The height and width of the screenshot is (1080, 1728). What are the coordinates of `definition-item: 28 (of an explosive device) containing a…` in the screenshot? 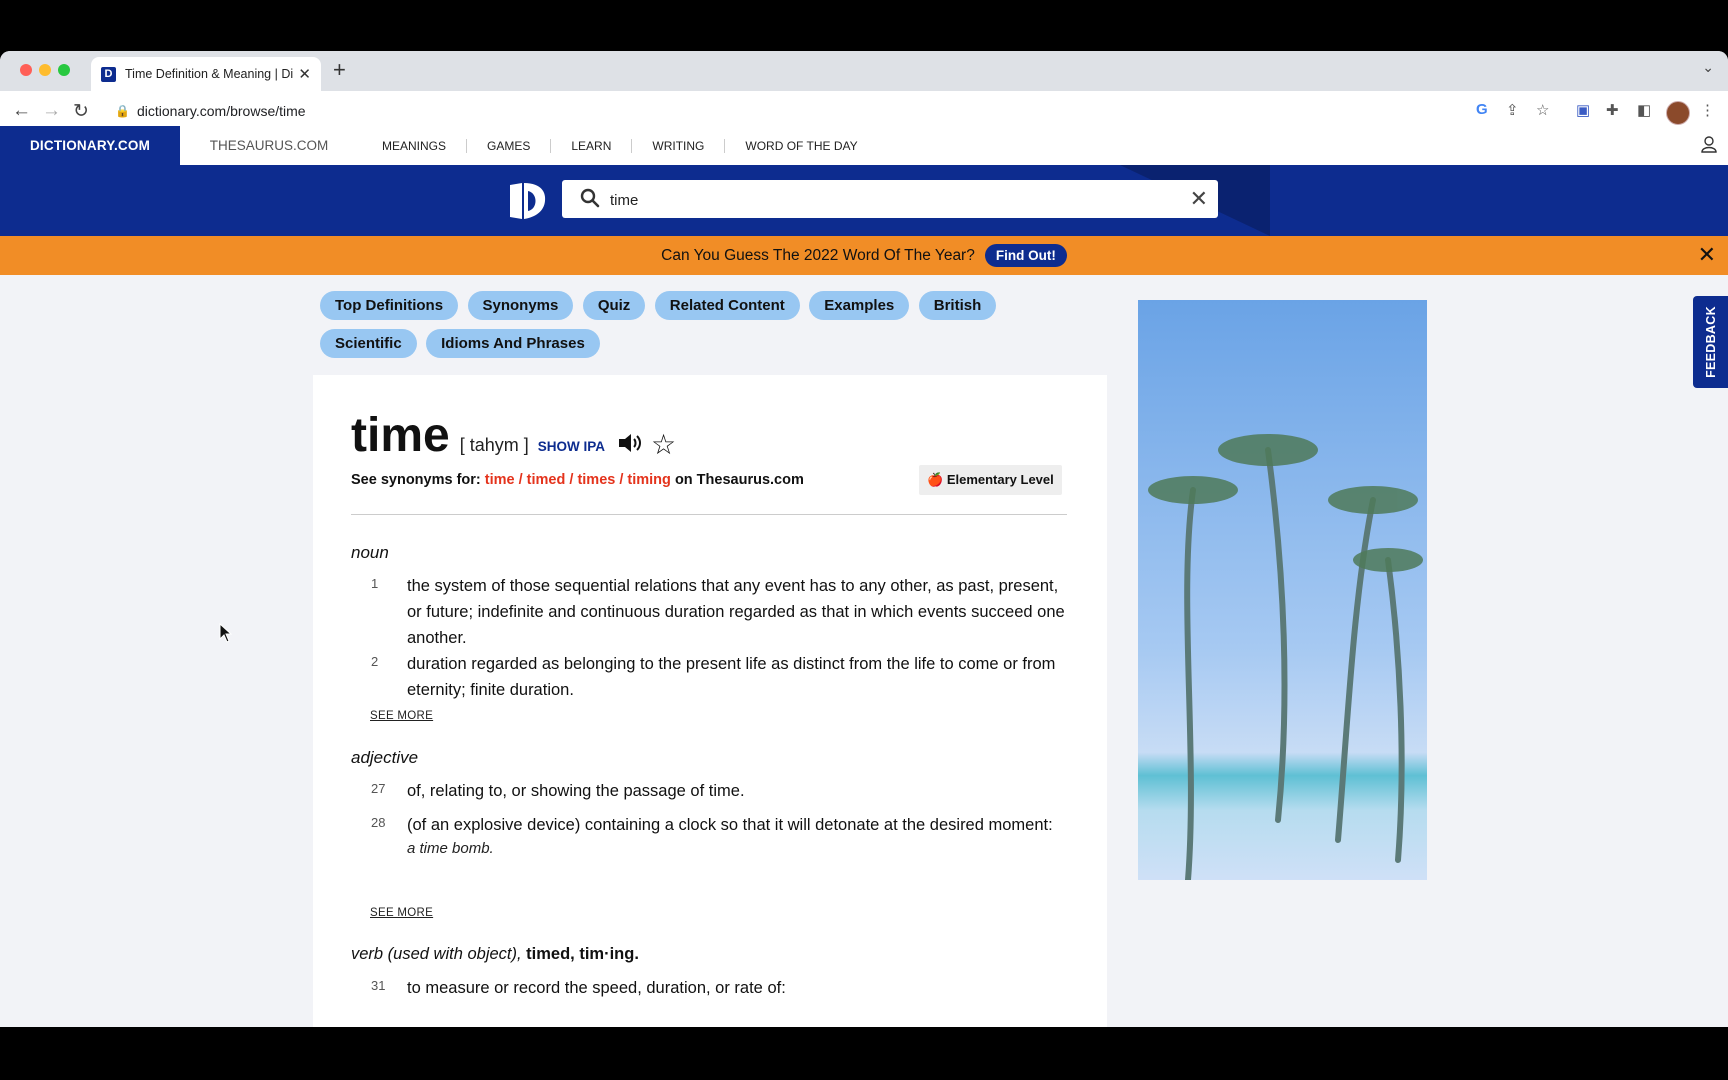 It's located at (711, 834).